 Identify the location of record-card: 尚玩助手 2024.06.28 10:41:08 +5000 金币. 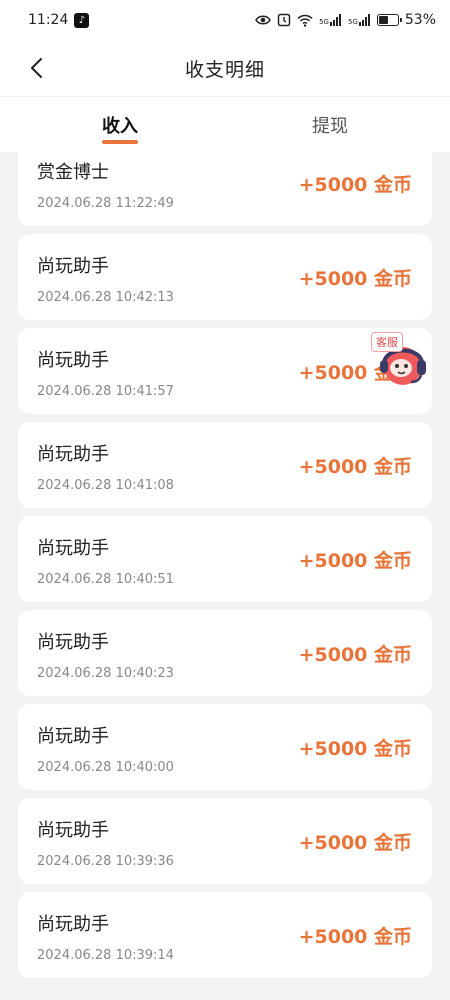
(225, 465).